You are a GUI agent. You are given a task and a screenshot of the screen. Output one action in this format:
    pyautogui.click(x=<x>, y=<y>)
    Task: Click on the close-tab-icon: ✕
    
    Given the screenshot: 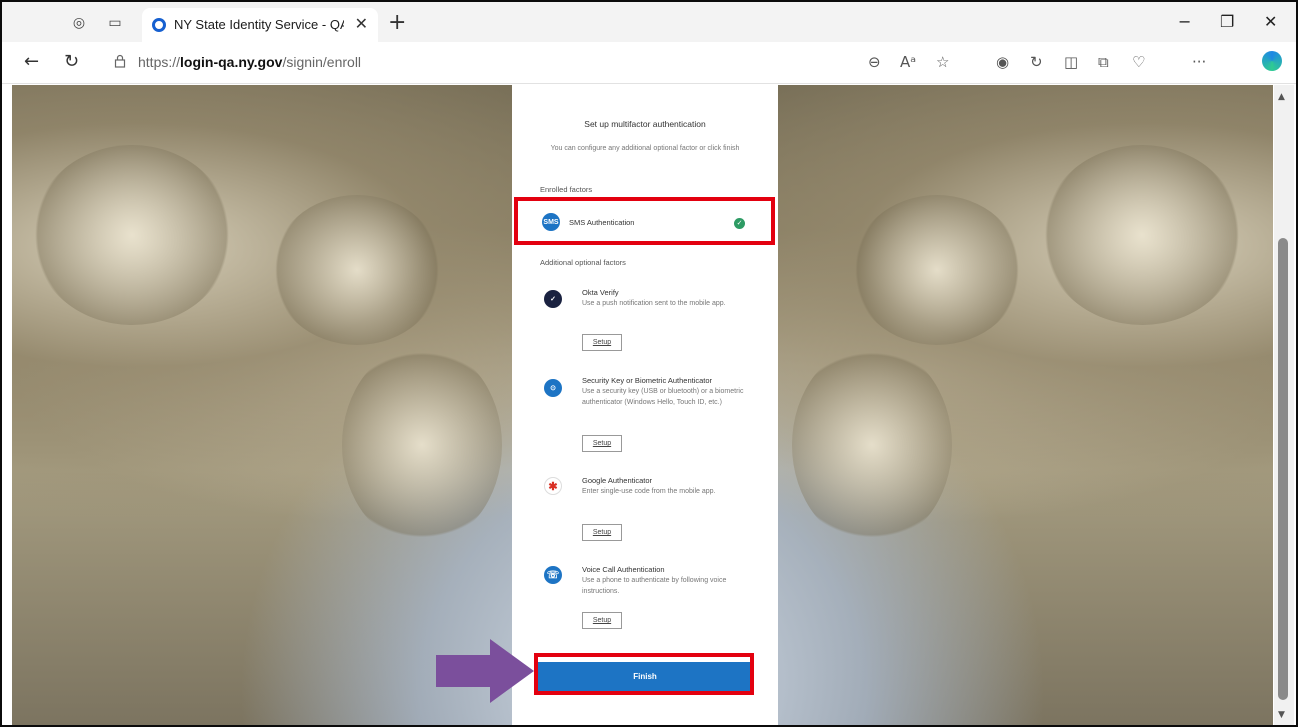 What is the action you would take?
    pyautogui.click(x=361, y=23)
    